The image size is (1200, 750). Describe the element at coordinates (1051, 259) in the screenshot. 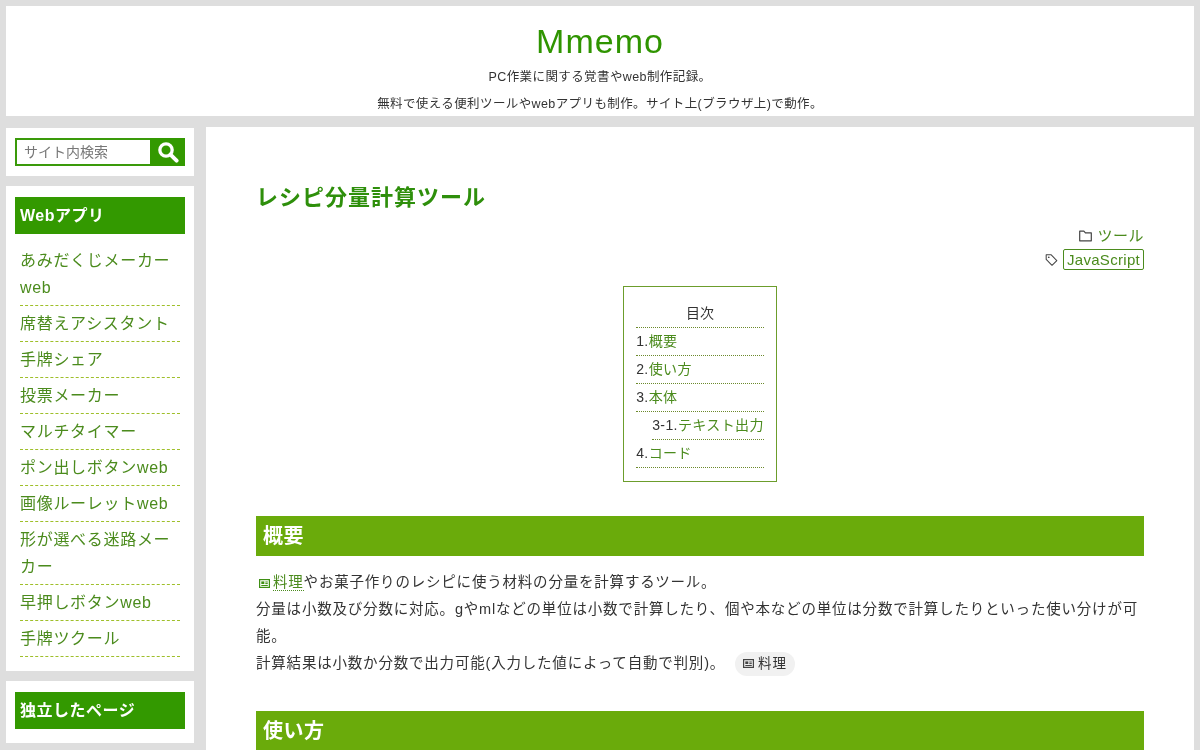

I see `tag-icon` at that location.